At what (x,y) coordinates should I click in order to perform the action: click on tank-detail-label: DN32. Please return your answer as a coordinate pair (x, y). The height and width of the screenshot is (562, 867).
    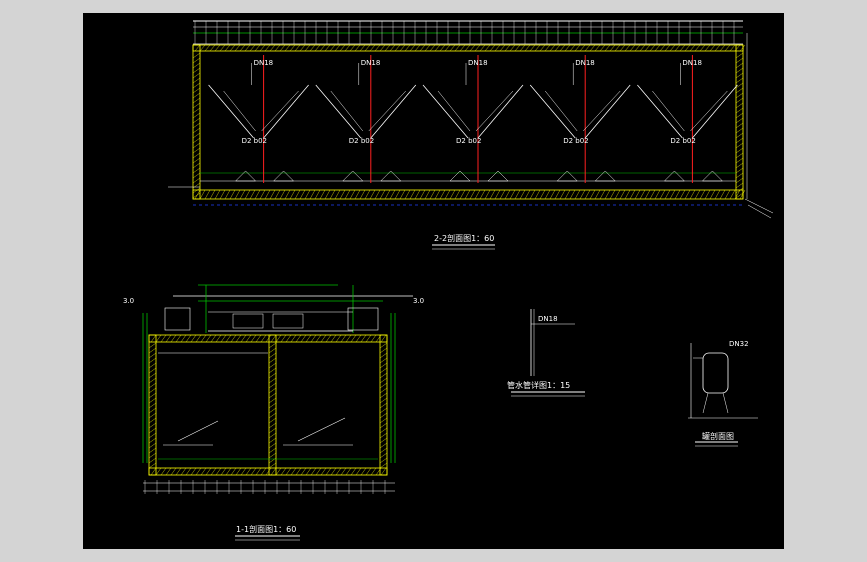
    Looking at the image, I should click on (739, 344).